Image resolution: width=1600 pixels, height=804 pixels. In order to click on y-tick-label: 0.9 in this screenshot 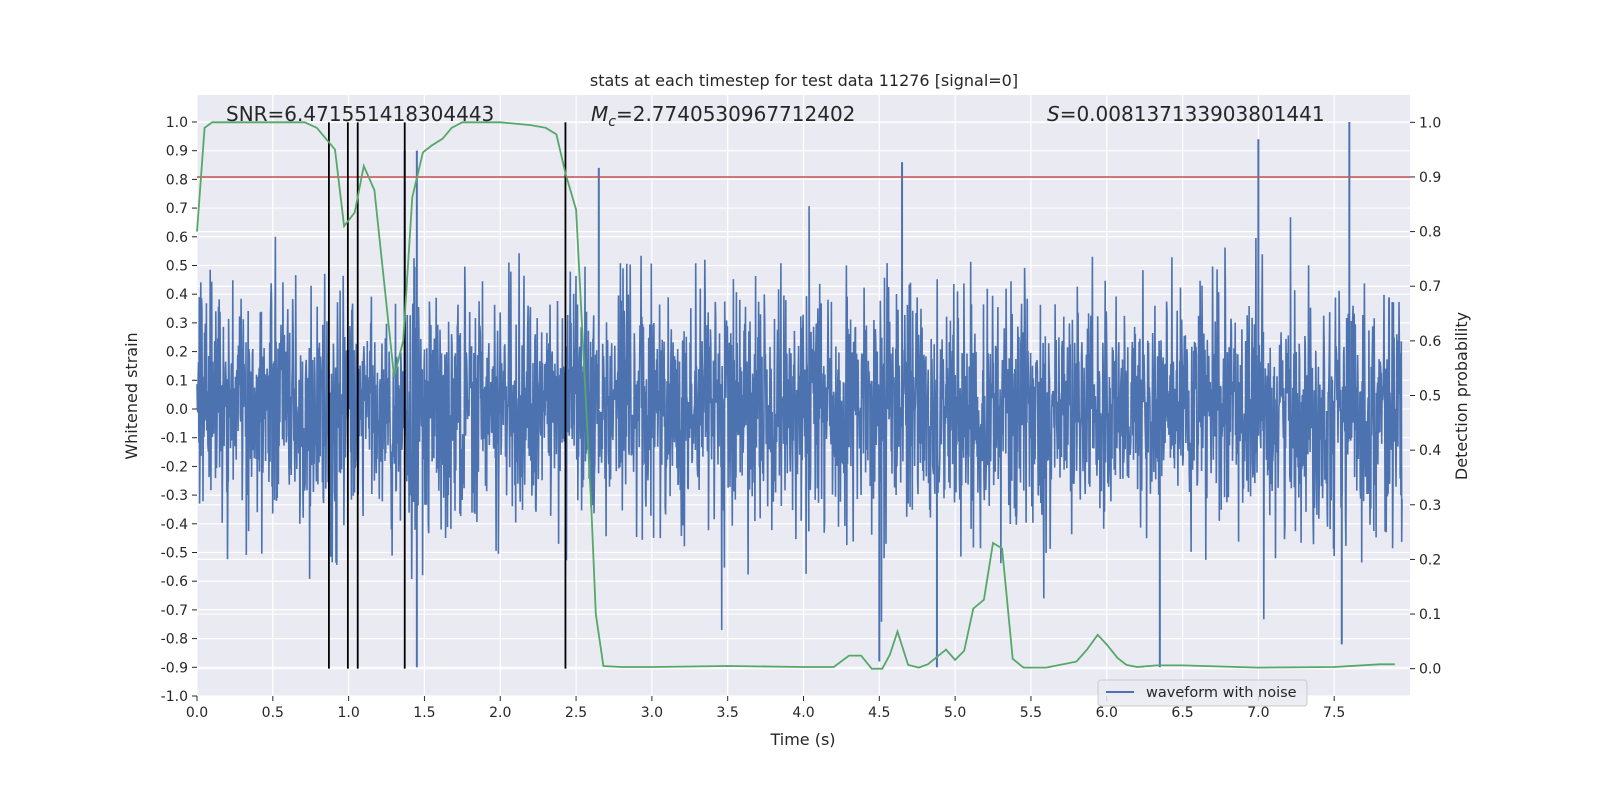, I will do `click(177, 152)`.